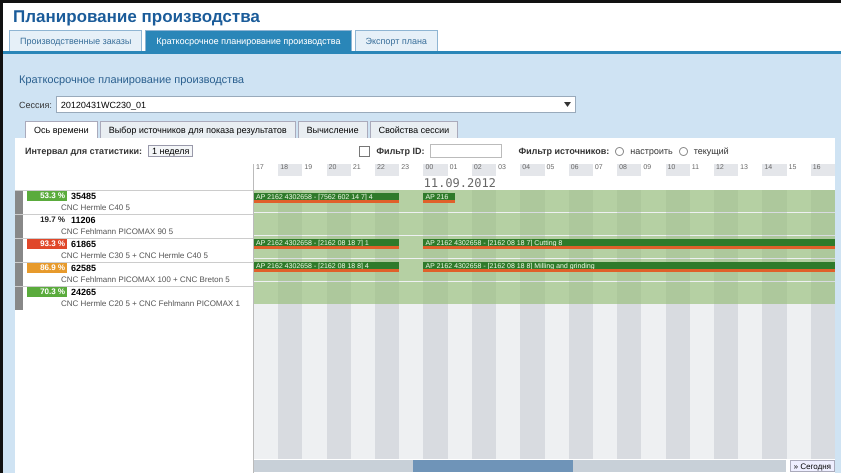  What do you see at coordinates (171, 151) in the screenshot?
I see `interval-select: 1 неделя` at bounding box center [171, 151].